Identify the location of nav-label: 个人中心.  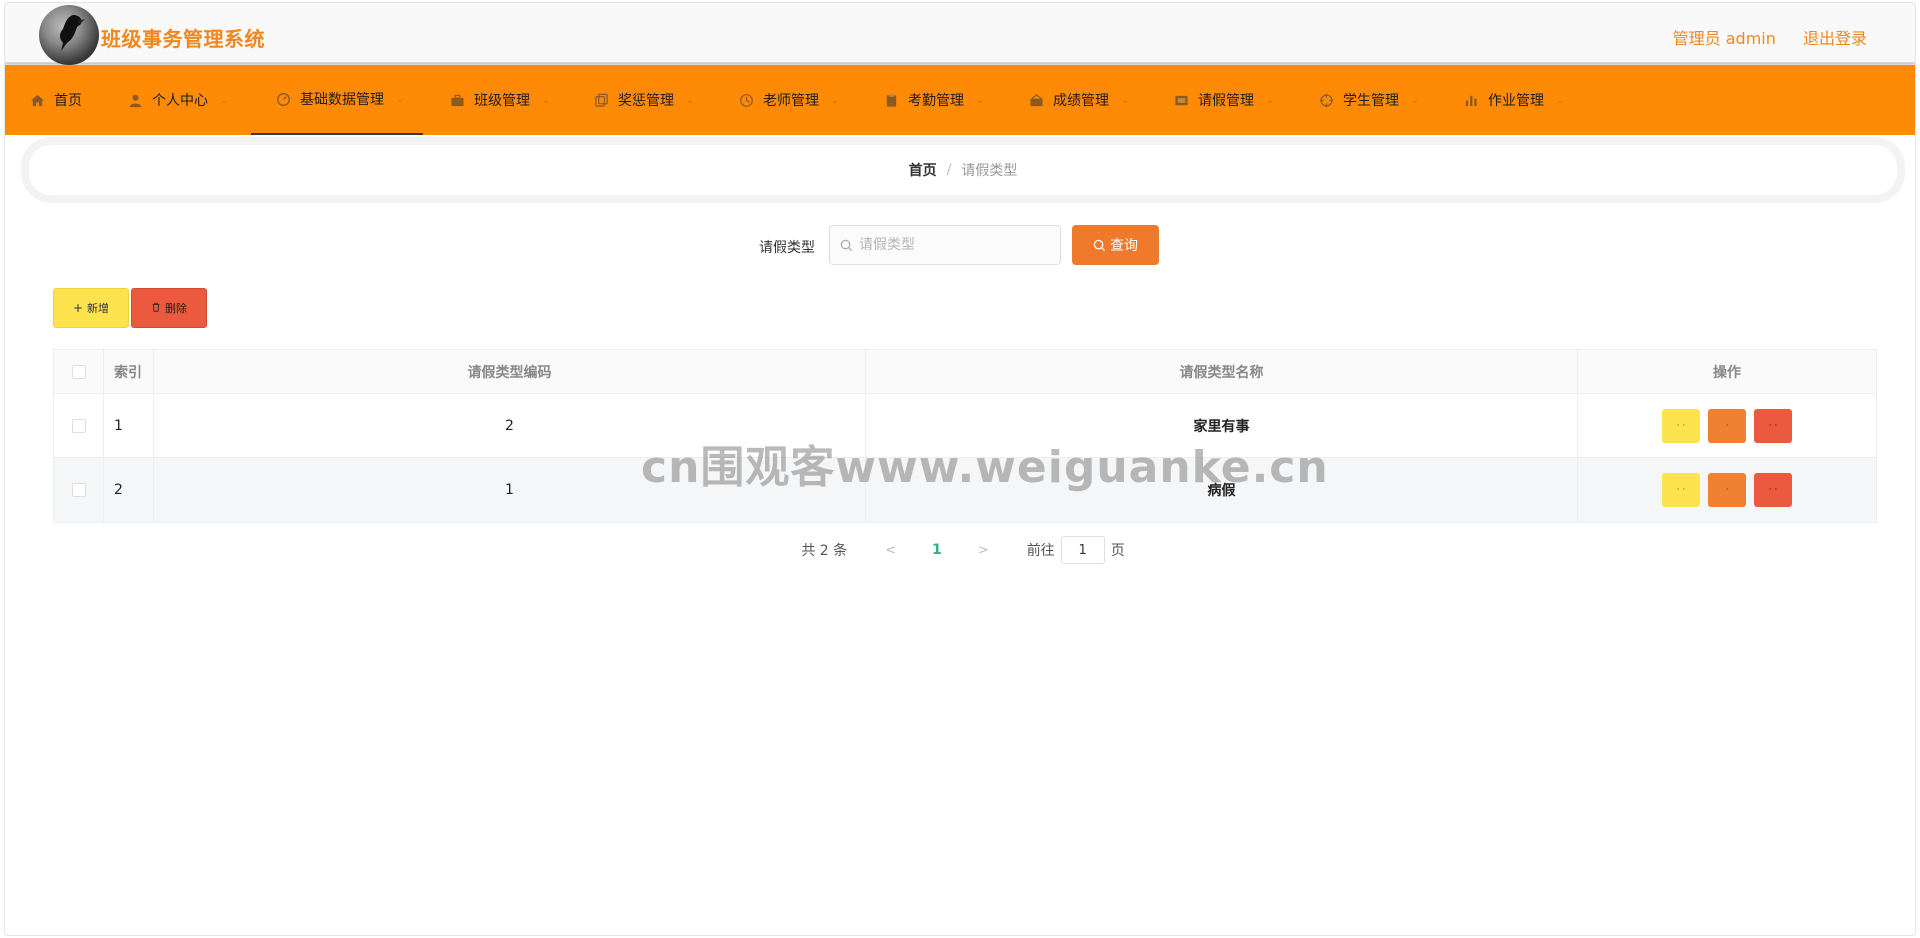
(180, 101).